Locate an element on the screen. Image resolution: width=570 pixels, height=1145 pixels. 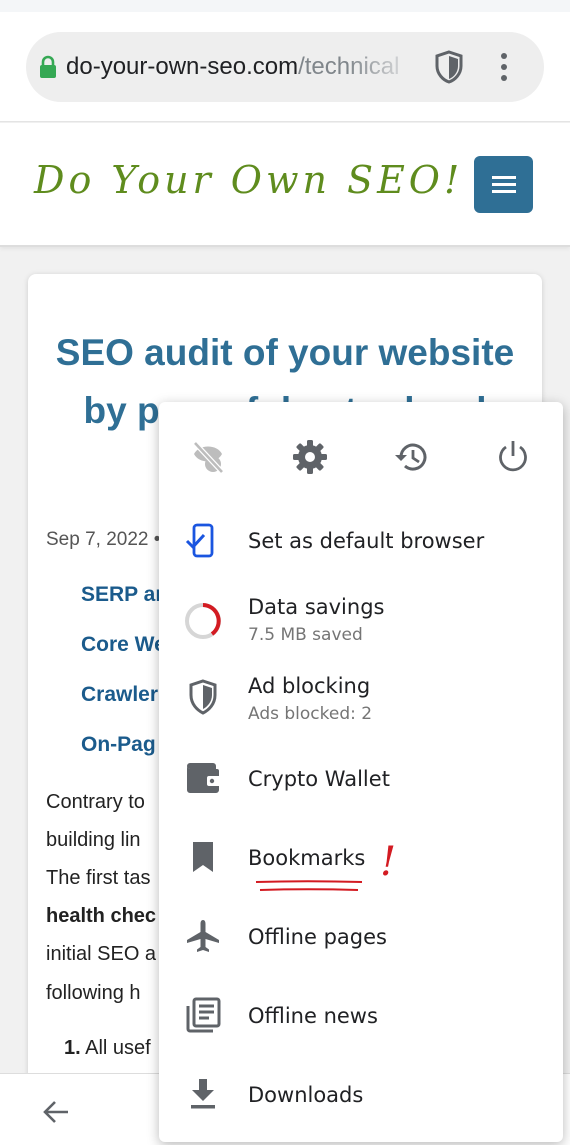
red-underline-annotation is located at coordinates (309, 885).